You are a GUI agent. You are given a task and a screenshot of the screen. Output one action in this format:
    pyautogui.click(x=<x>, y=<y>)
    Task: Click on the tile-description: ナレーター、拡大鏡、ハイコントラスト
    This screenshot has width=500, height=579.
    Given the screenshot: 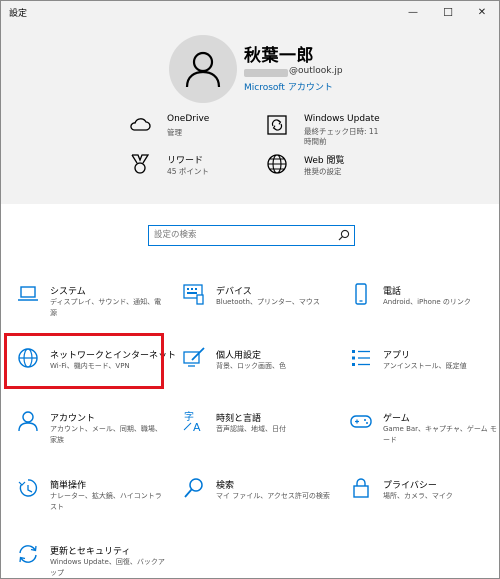 What is the action you would take?
    pyautogui.click(x=106, y=501)
    